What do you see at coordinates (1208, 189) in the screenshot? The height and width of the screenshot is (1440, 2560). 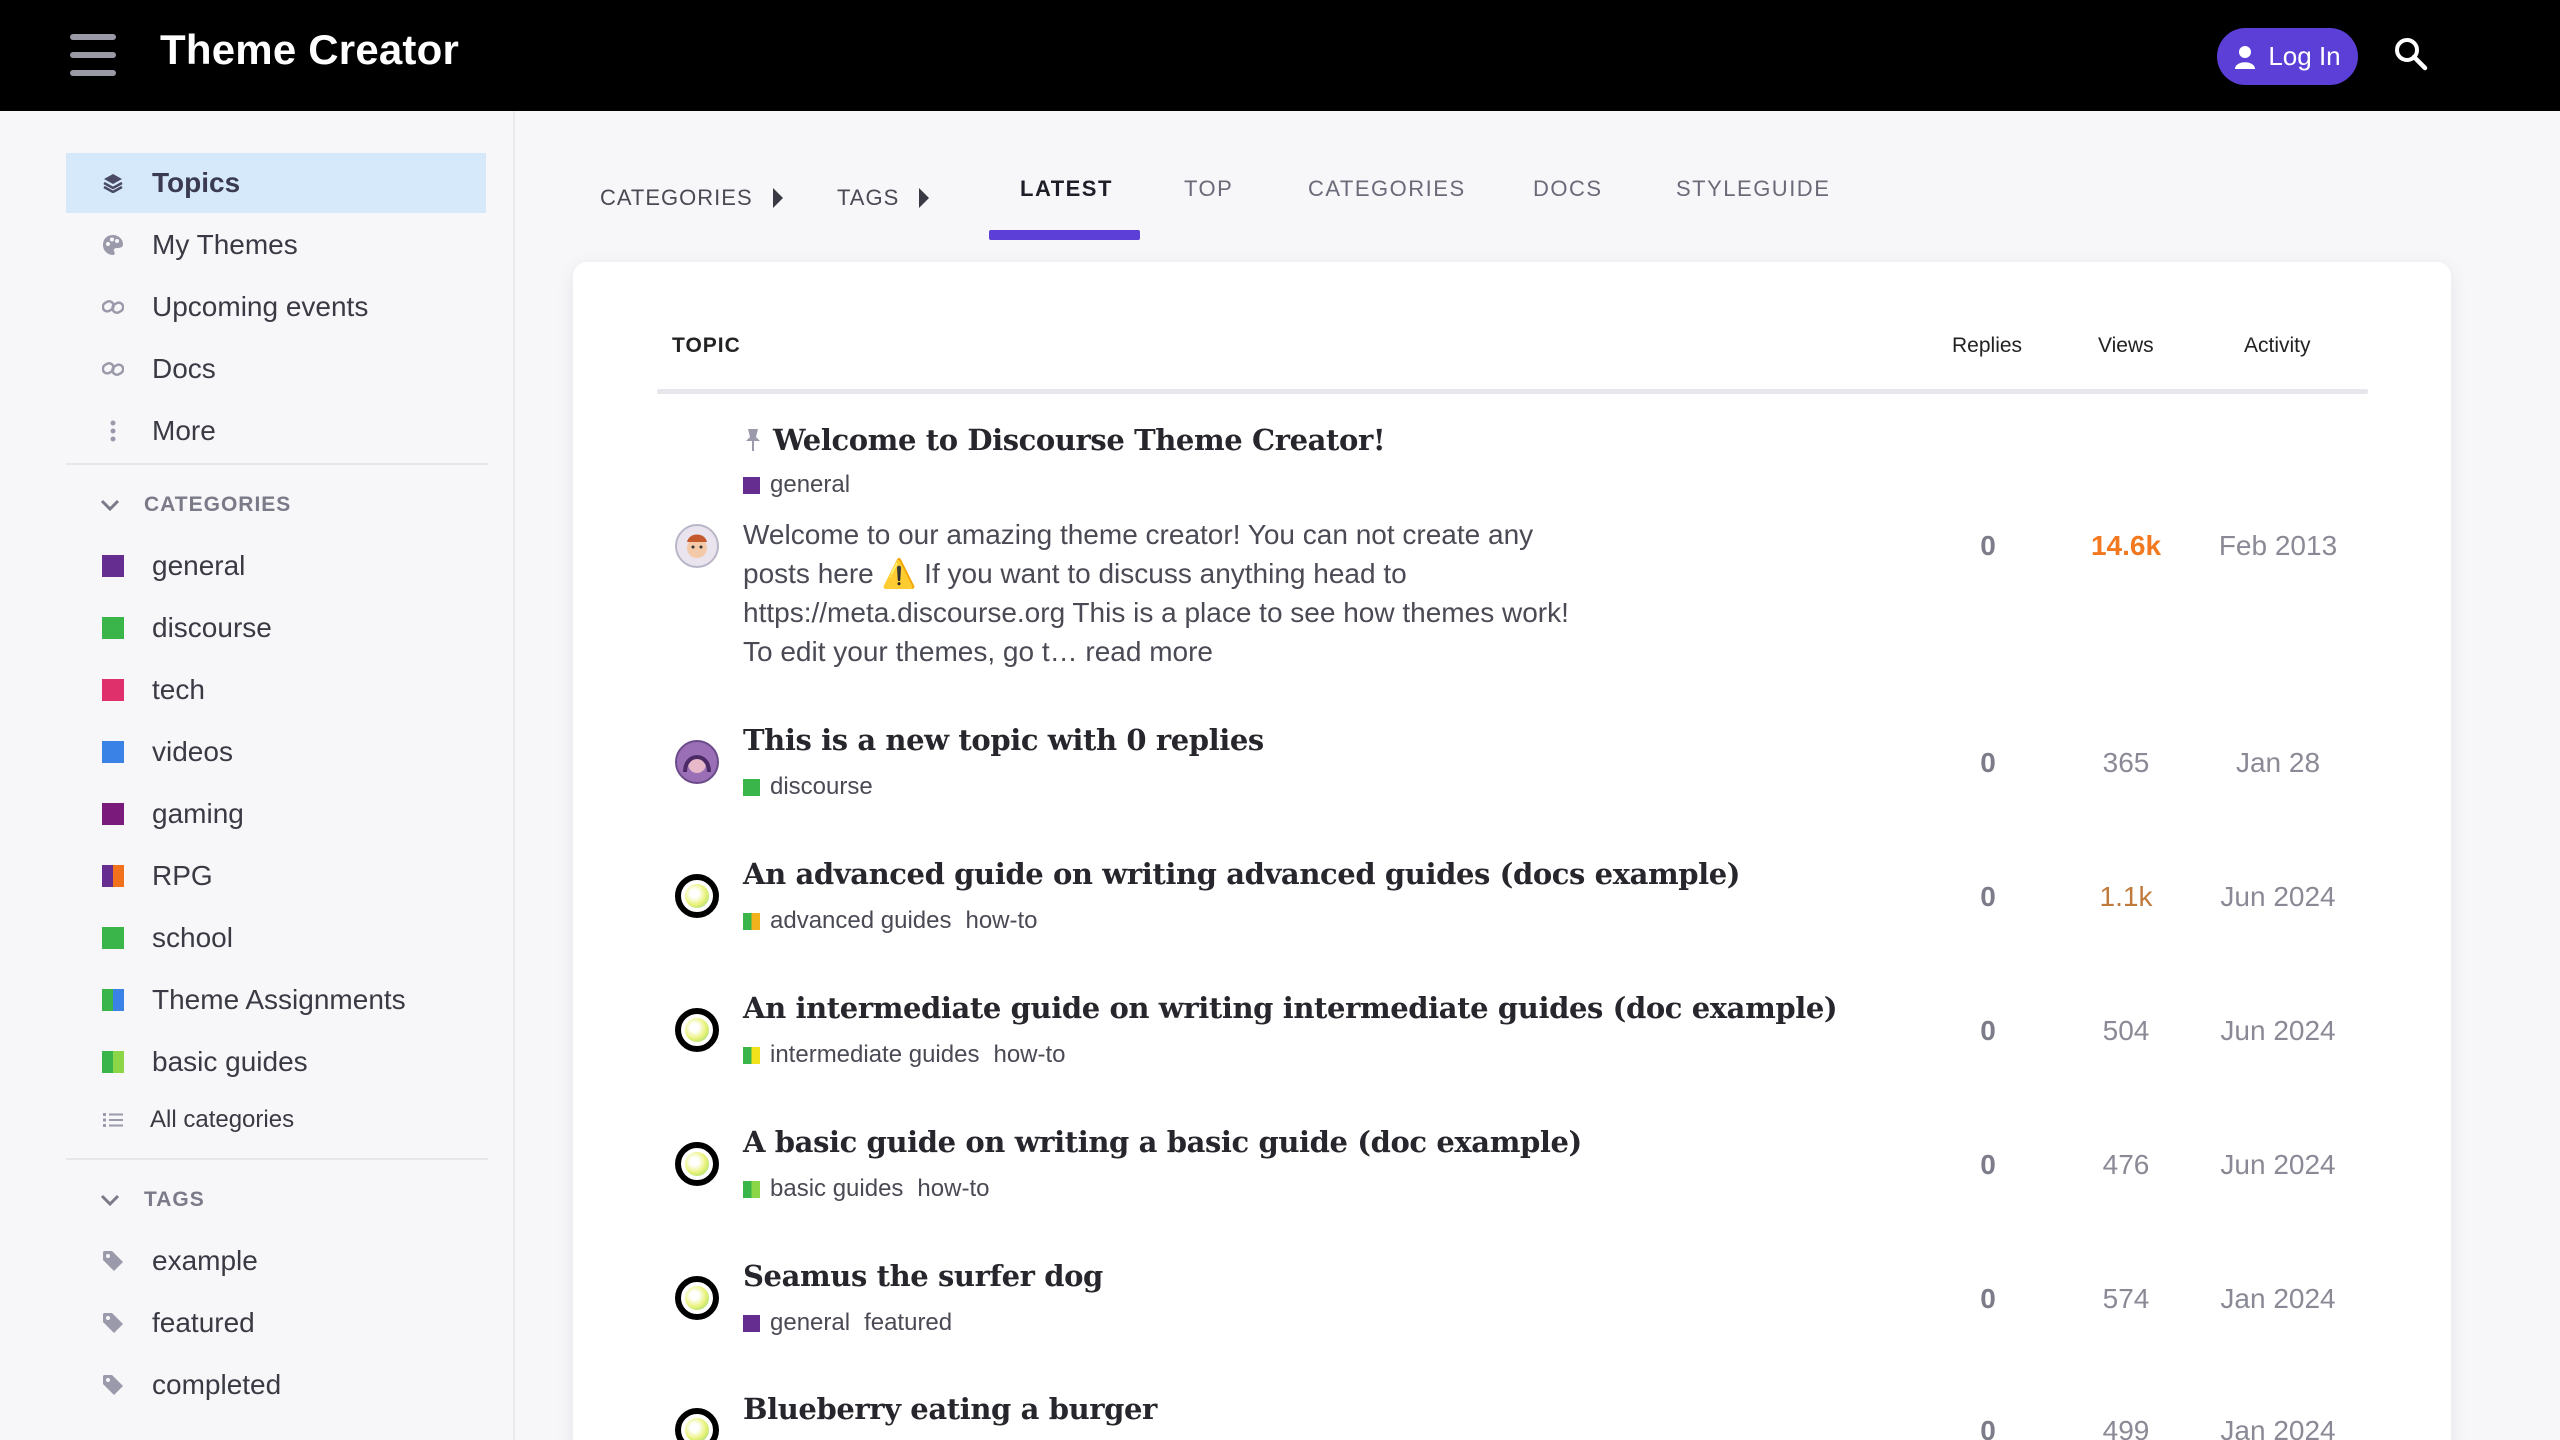 I see `tab-top: TOP` at bounding box center [1208, 189].